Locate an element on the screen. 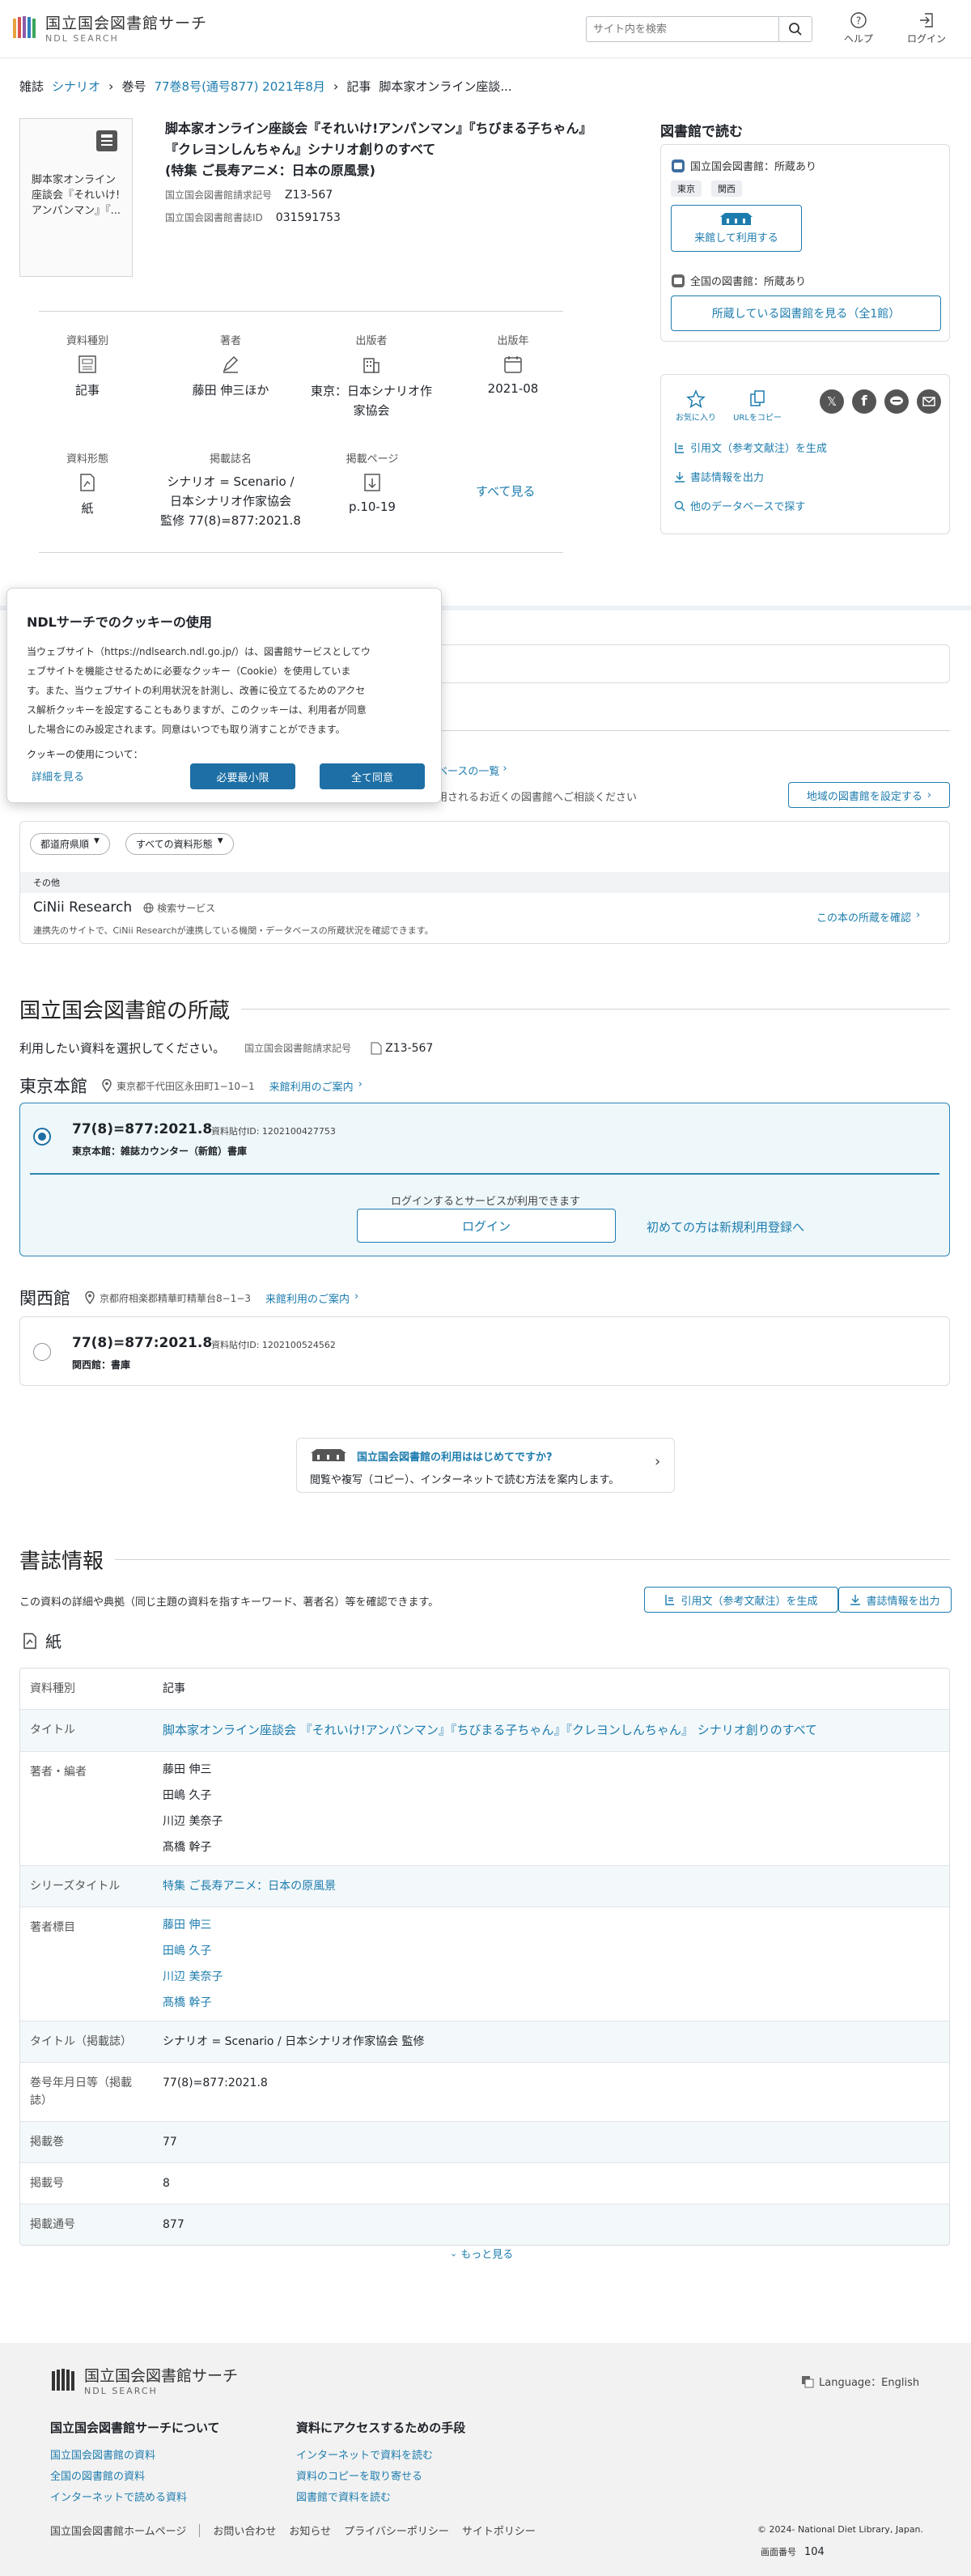  bib-cite-button: 引用文（参考文献注）を生成 is located at coordinates (741, 1600).